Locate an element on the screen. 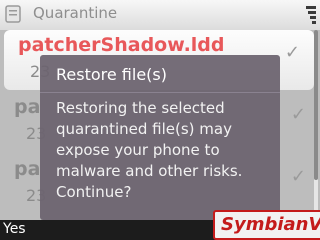 The image size is (320, 240). title-bar: Quarantine is located at coordinates (160, 15).